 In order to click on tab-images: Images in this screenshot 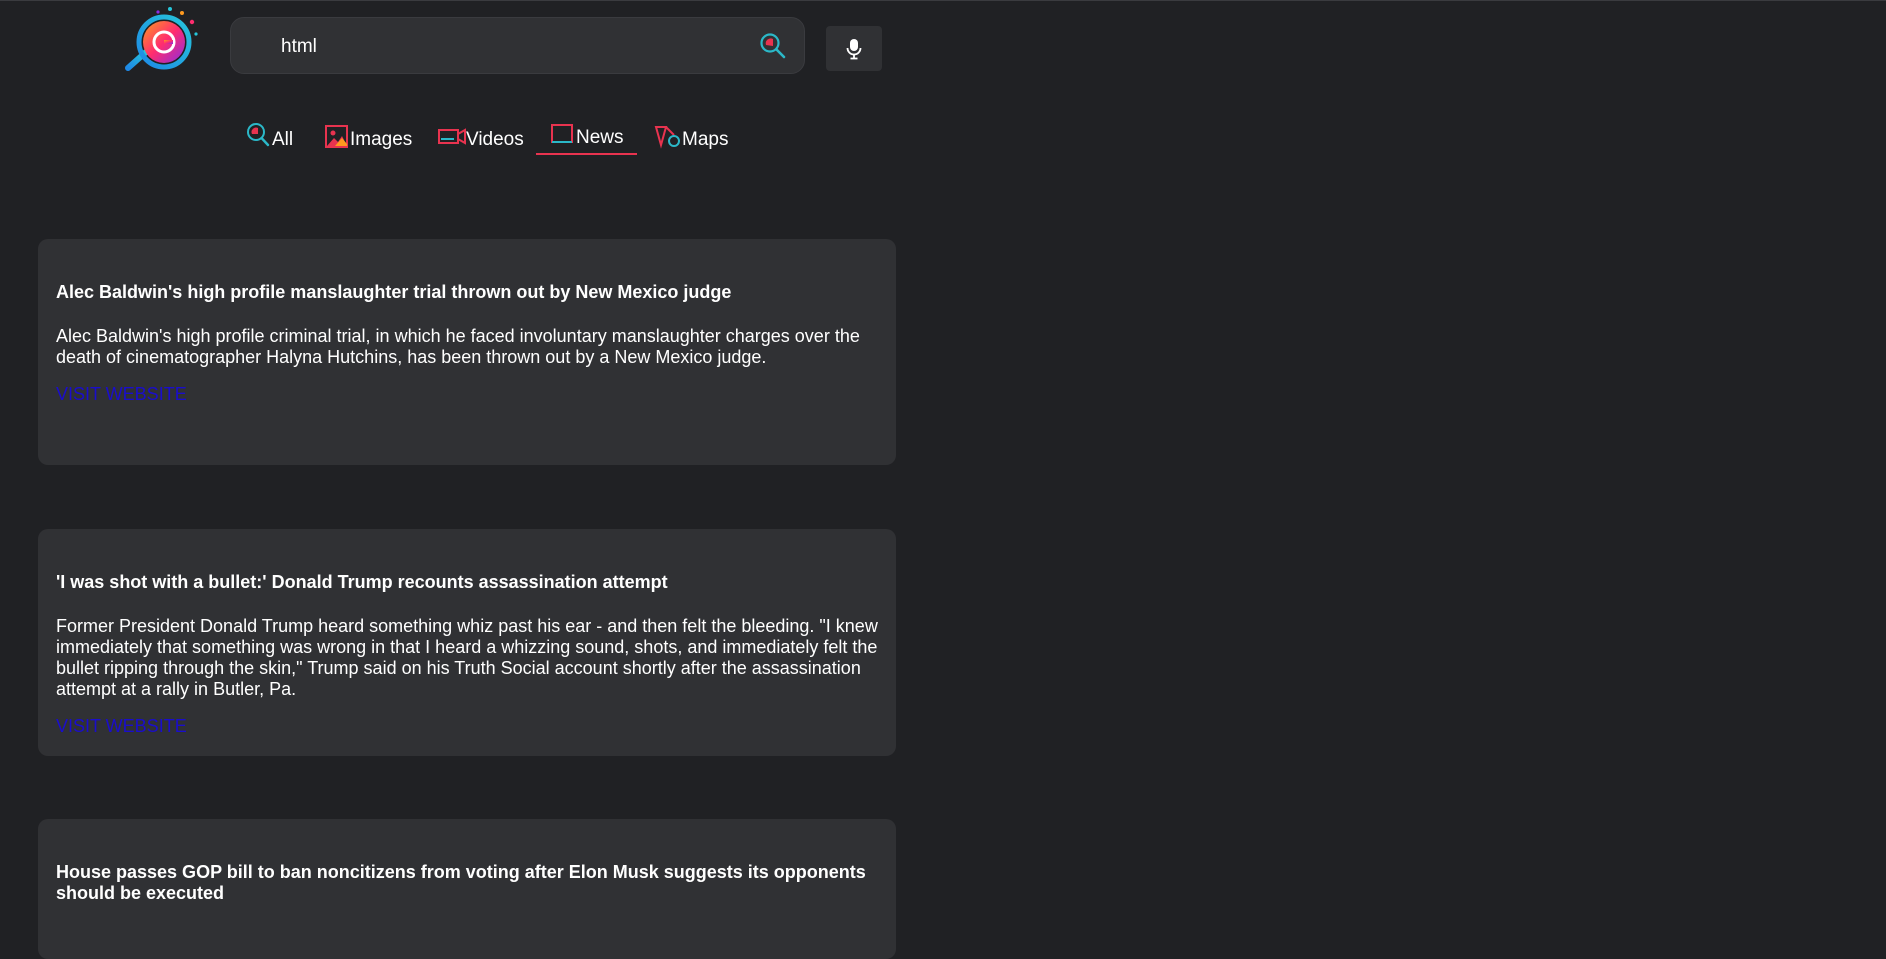, I will do `click(368, 135)`.